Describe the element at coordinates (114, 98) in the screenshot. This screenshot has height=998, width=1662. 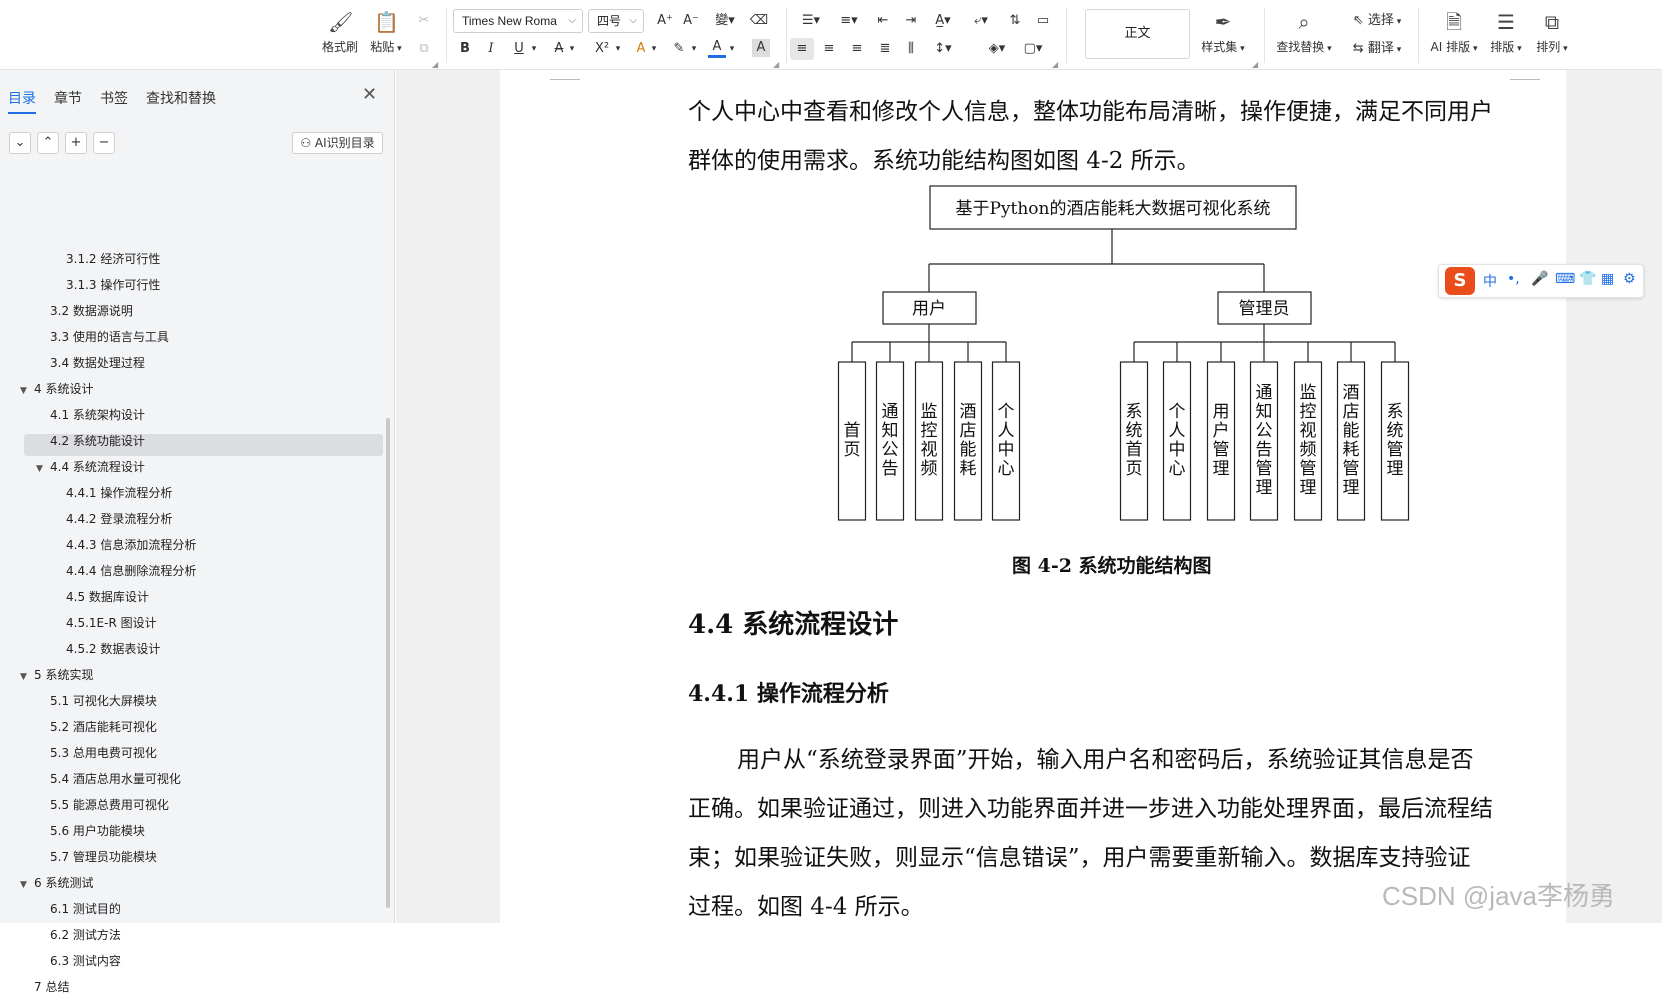
I see `tab-bookmarks: 书签` at that location.